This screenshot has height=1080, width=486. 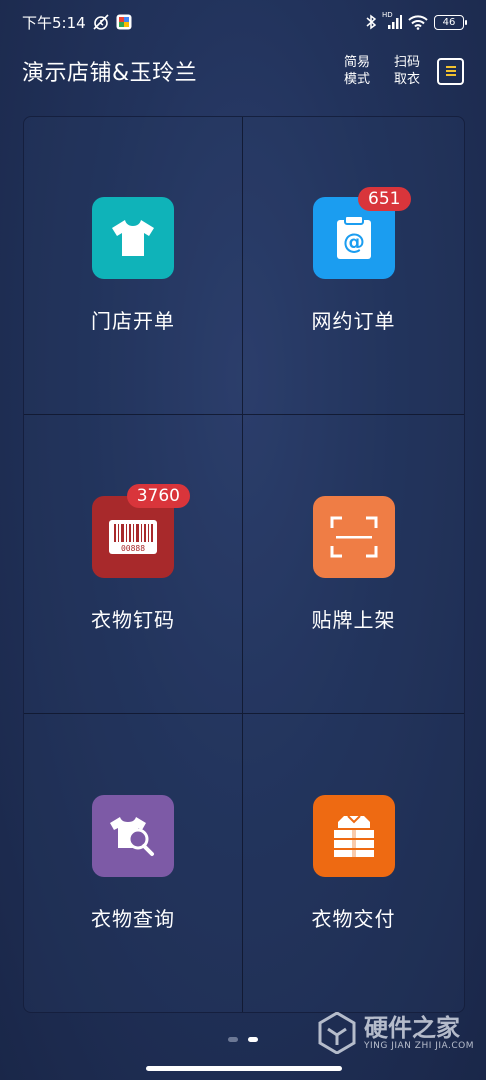 I want to click on tile-label: 衣物交付, so click(x=353, y=918).